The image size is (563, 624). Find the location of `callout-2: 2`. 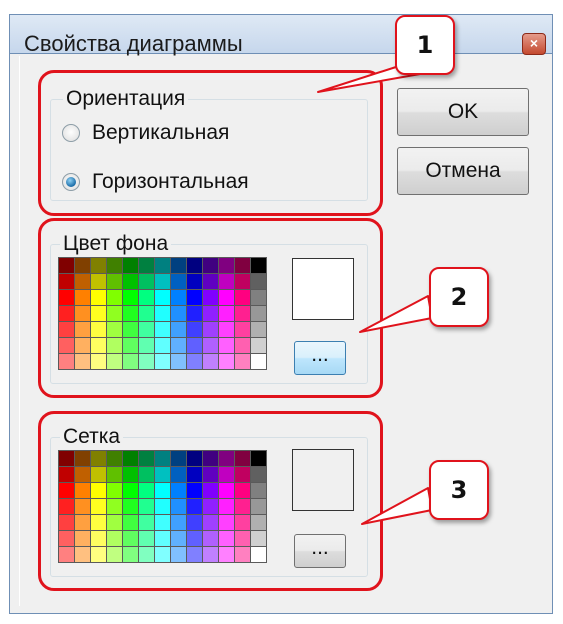

callout-2: 2 is located at coordinates (459, 297).